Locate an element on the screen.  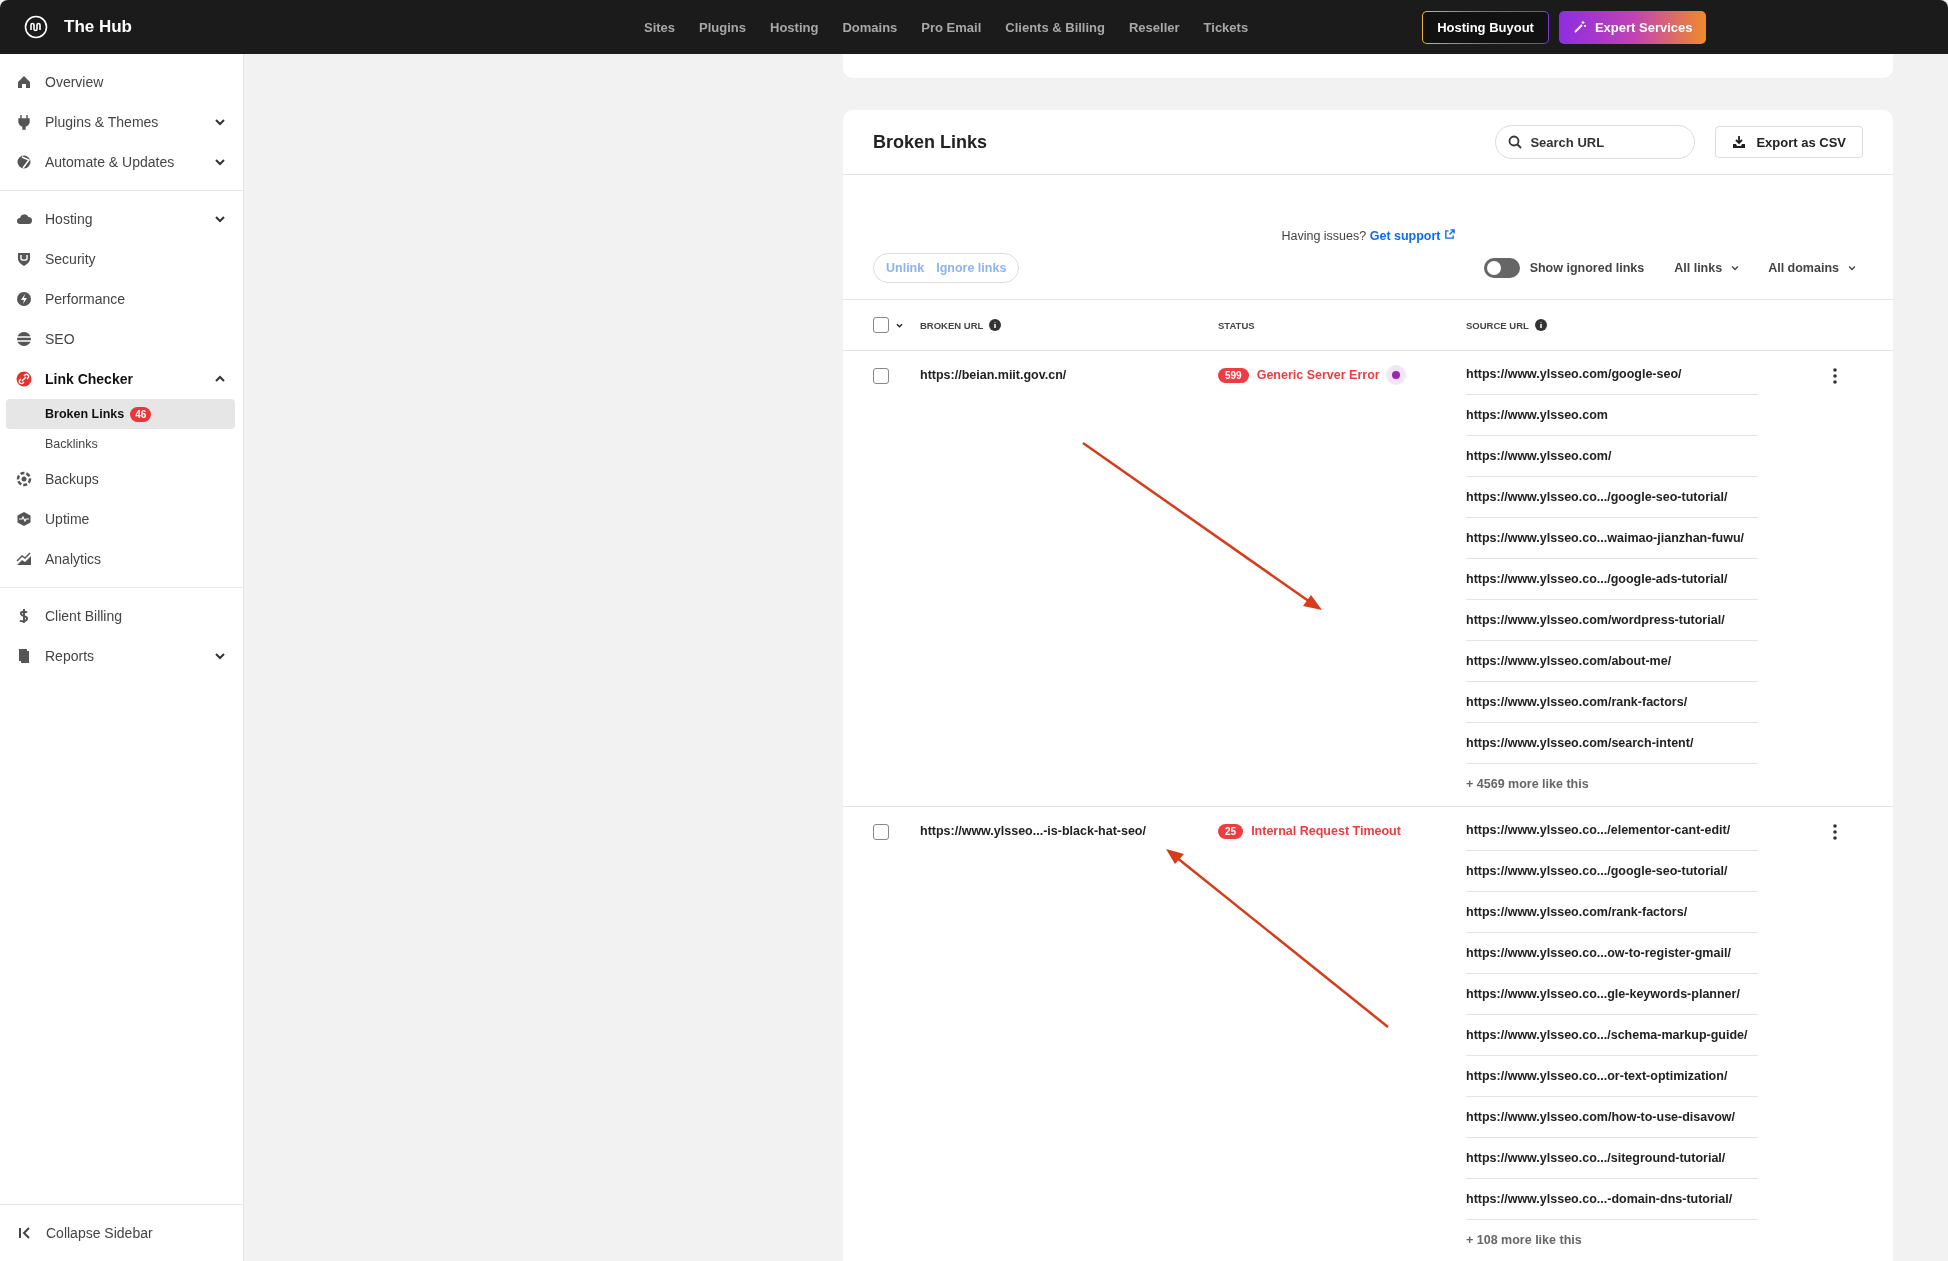
source-url: https://www.ylsseo.co.../elementor-cant-edit/ is located at coordinates (1612, 830).